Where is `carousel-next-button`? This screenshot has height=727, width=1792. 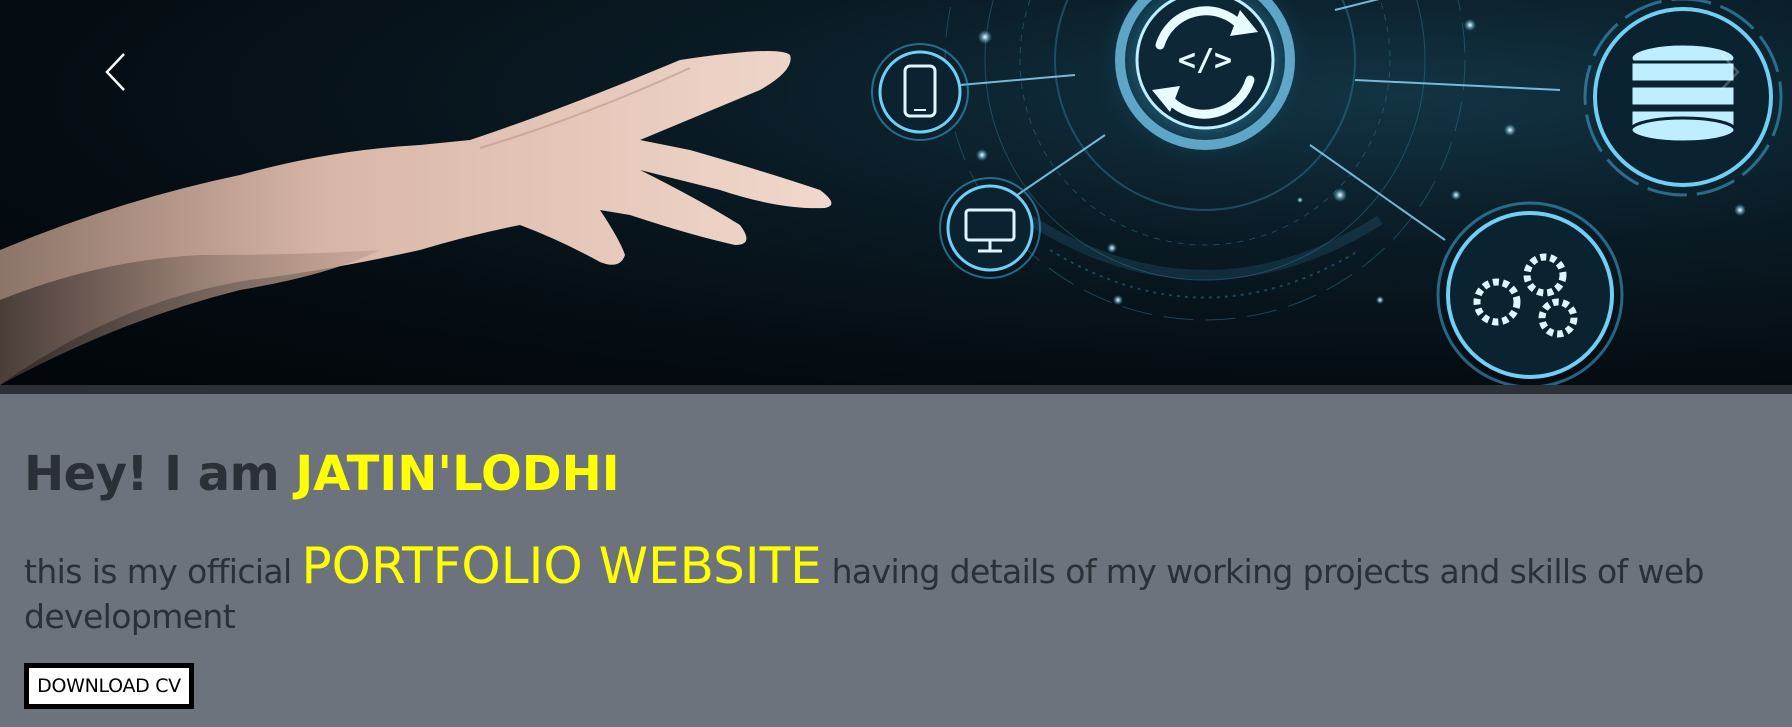 carousel-next-button is located at coordinates (1730, 72).